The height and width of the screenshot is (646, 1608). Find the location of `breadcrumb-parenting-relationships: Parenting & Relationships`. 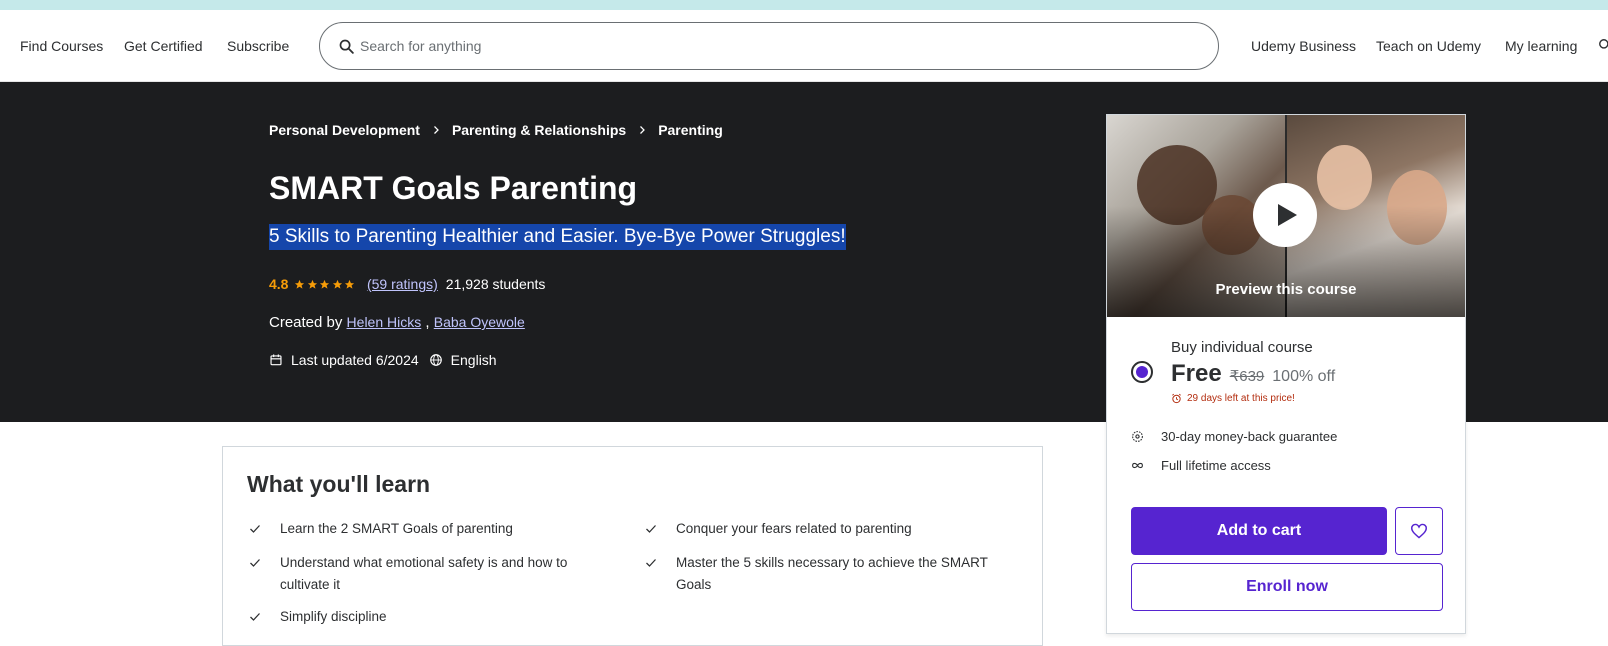

breadcrumb-parenting-relationships: Parenting & Relationships is located at coordinates (539, 130).